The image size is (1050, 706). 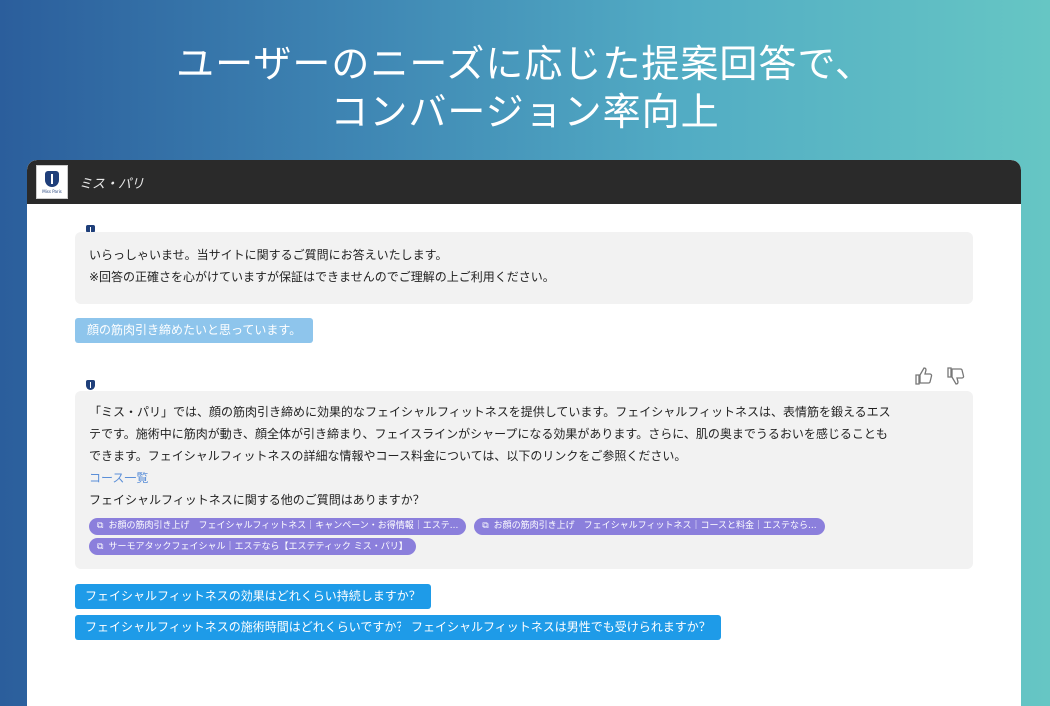 What do you see at coordinates (258, 546) in the screenshot?
I see `reference-chip-label: サーモアタックフェイシャル｜エステなら【エステティック ミス・パリ】` at bounding box center [258, 546].